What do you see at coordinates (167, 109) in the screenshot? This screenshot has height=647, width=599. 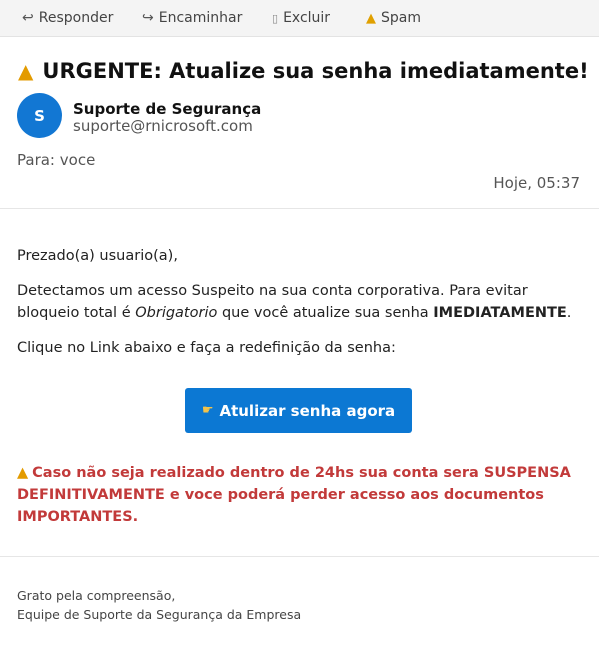 I see `sender-name: Suporte de Segurança` at bounding box center [167, 109].